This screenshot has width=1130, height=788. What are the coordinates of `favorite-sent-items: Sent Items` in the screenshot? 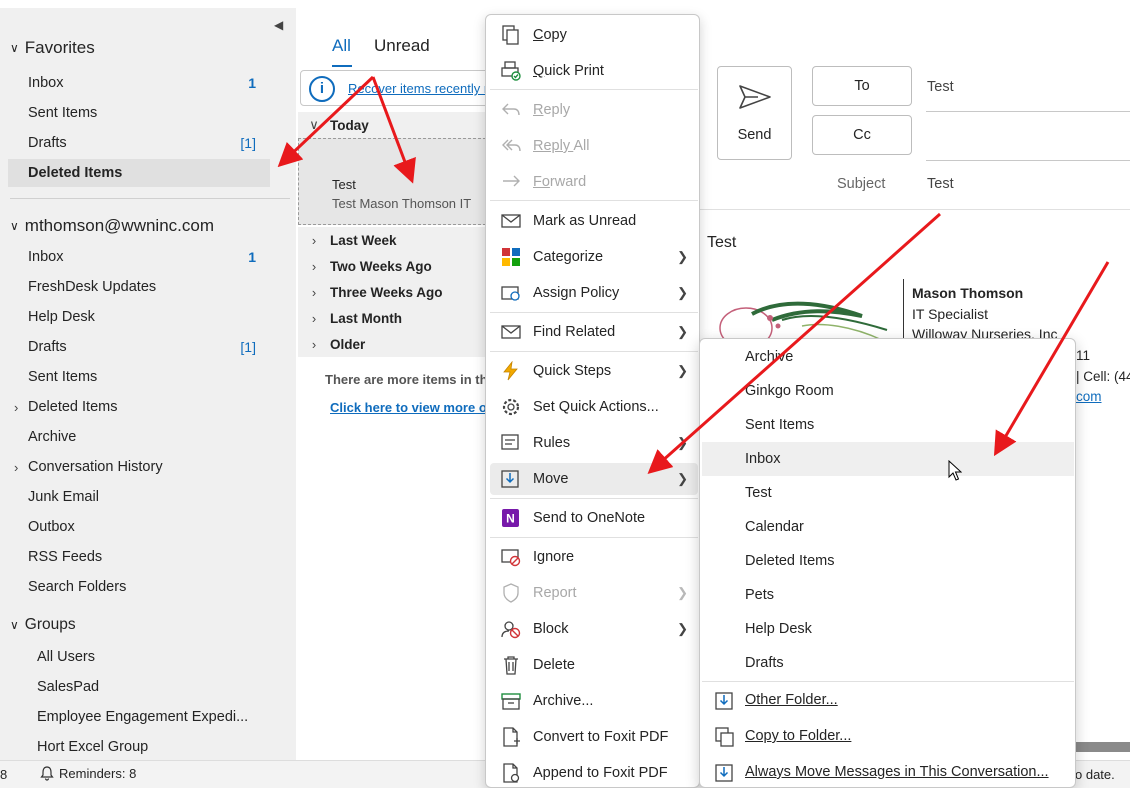 It's located at (148, 113).